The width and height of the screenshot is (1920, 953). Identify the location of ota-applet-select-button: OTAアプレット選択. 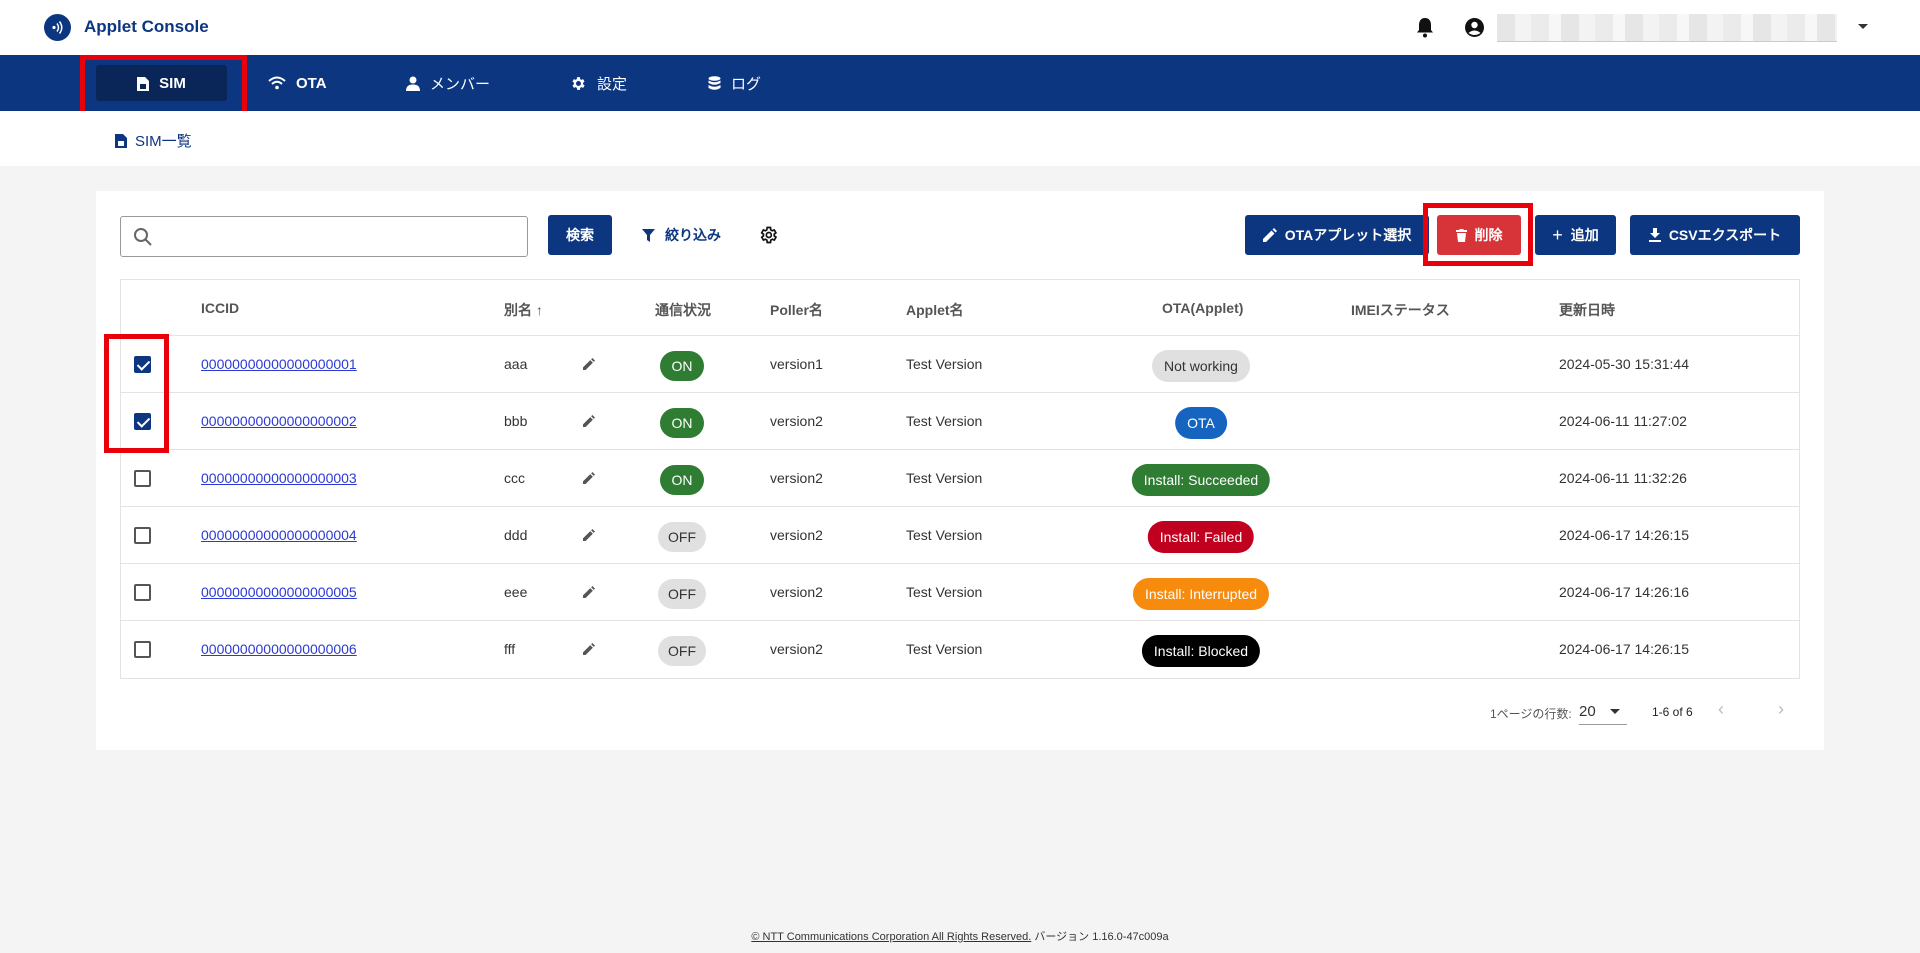
(1337, 235).